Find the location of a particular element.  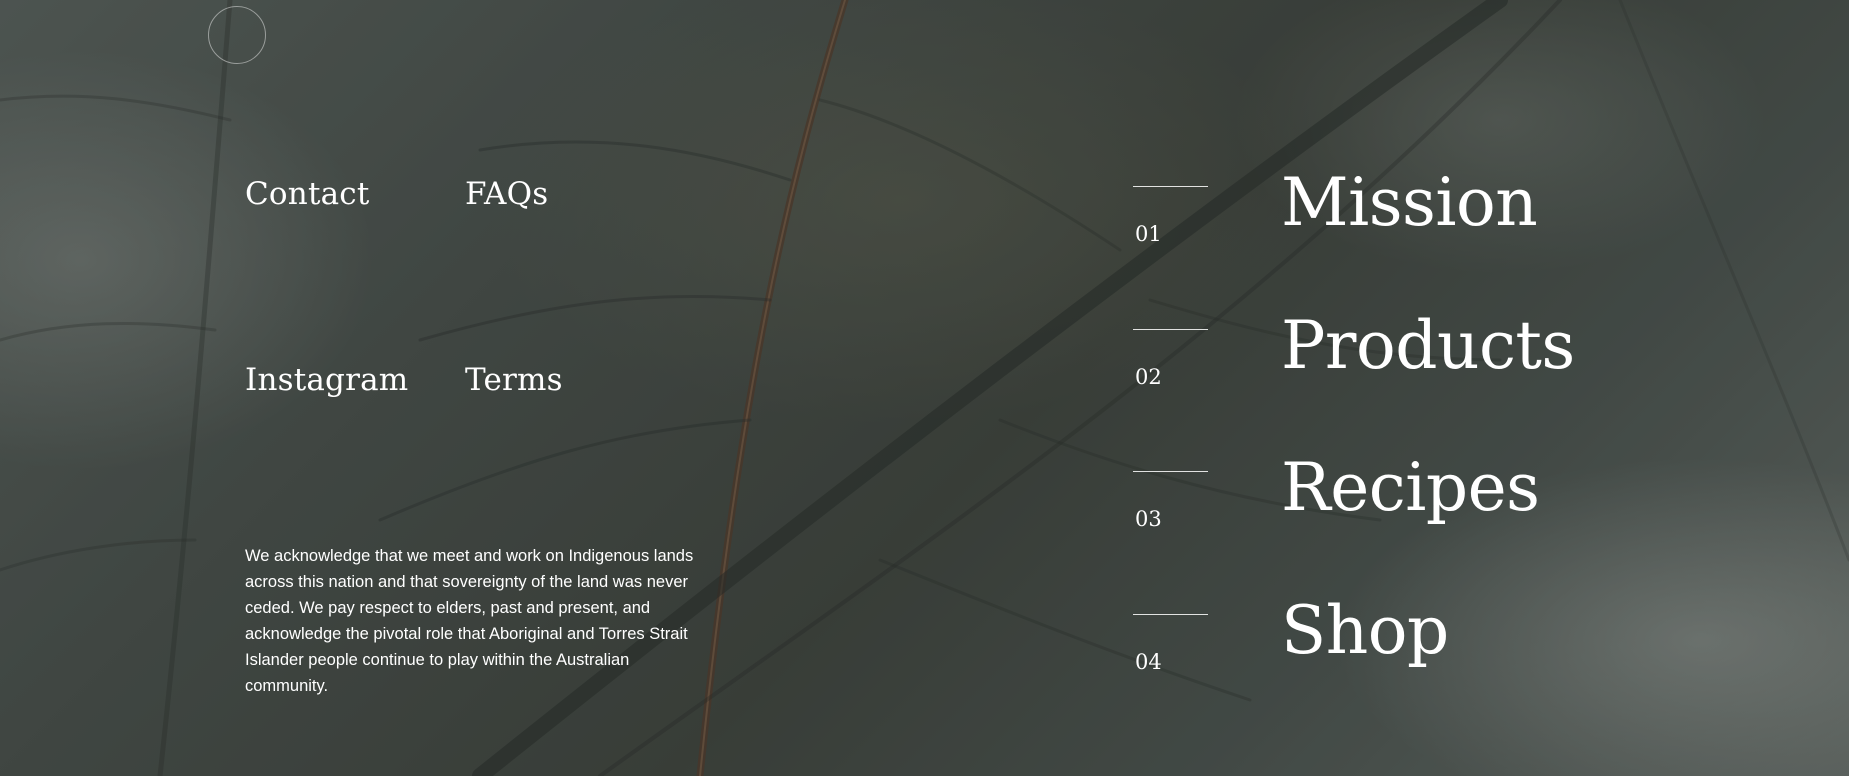

footer-link-contact: Contact is located at coordinates (307, 194).